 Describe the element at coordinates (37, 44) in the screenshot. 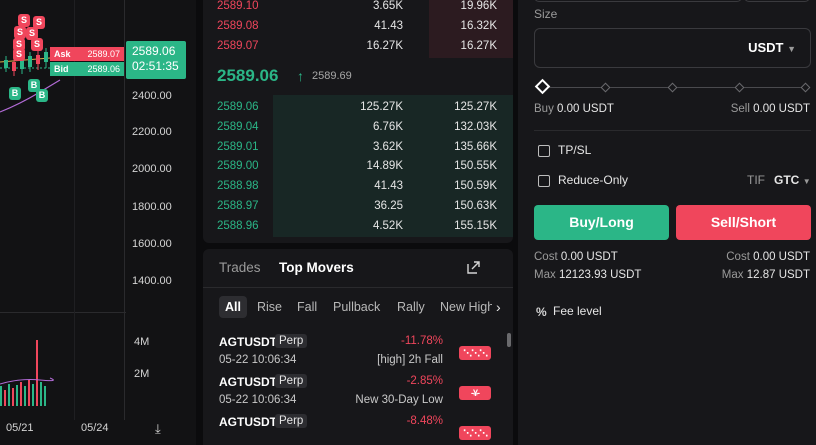

I see `sell-marker-icon: S` at that location.